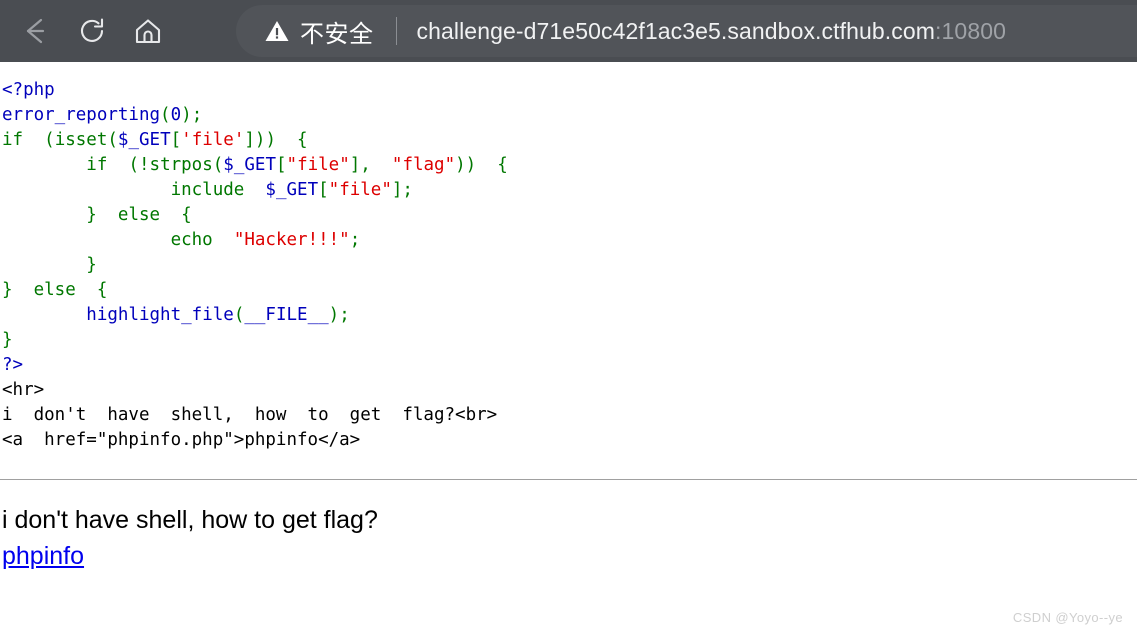 This screenshot has width=1137, height=635. Describe the element at coordinates (286, 315) in the screenshot. I see `code-token: __FILE__` at that location.